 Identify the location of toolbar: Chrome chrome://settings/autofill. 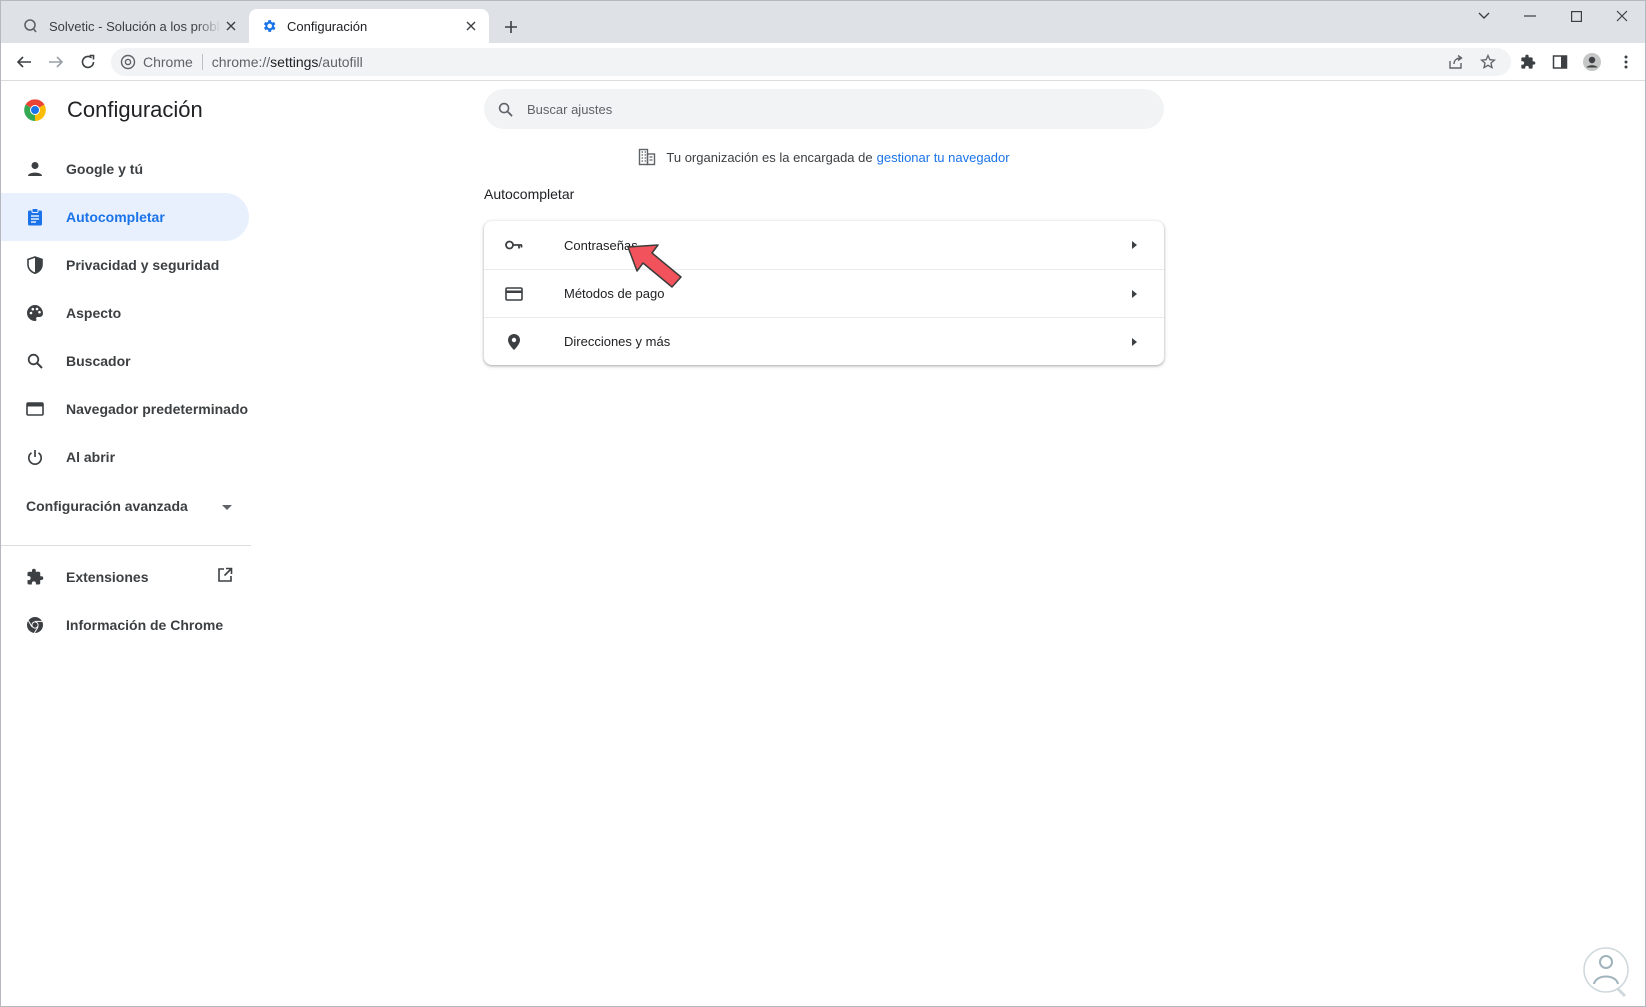
(823, 62).